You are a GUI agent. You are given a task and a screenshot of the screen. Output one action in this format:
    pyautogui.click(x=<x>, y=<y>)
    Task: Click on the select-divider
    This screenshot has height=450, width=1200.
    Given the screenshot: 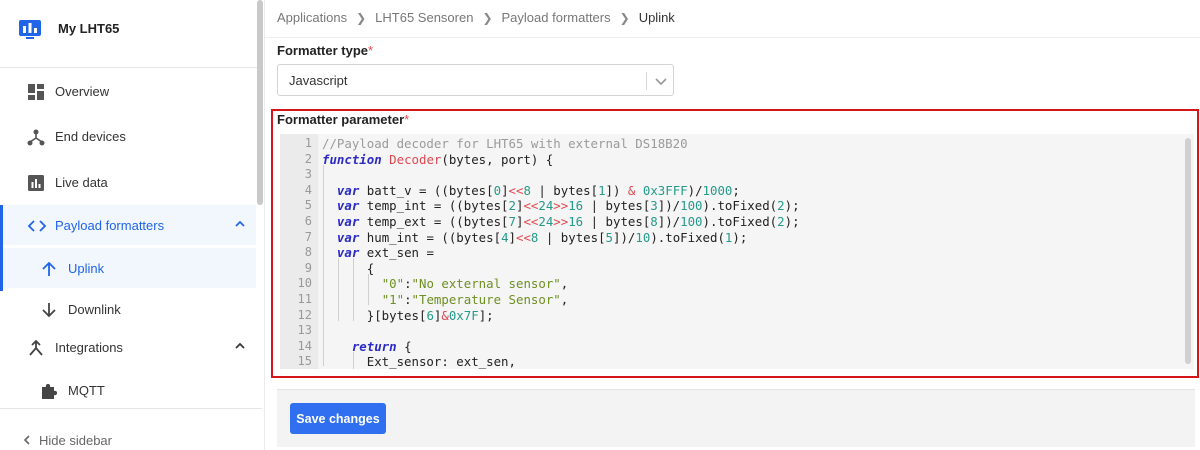 What is the action you would take?
    pyautogui.click(x=646, y=81)
    